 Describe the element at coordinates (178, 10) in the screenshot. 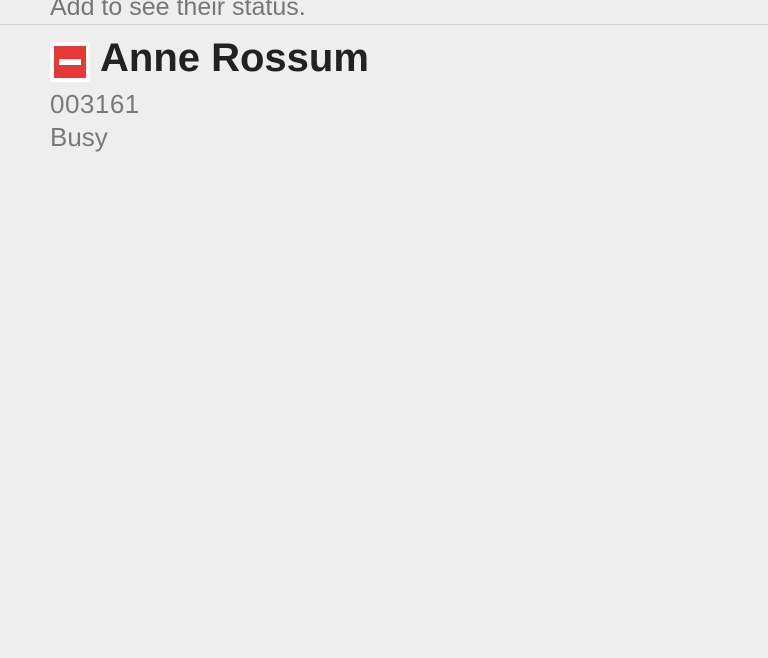

I see `status-hint-text: Add to see their status.` at that location.